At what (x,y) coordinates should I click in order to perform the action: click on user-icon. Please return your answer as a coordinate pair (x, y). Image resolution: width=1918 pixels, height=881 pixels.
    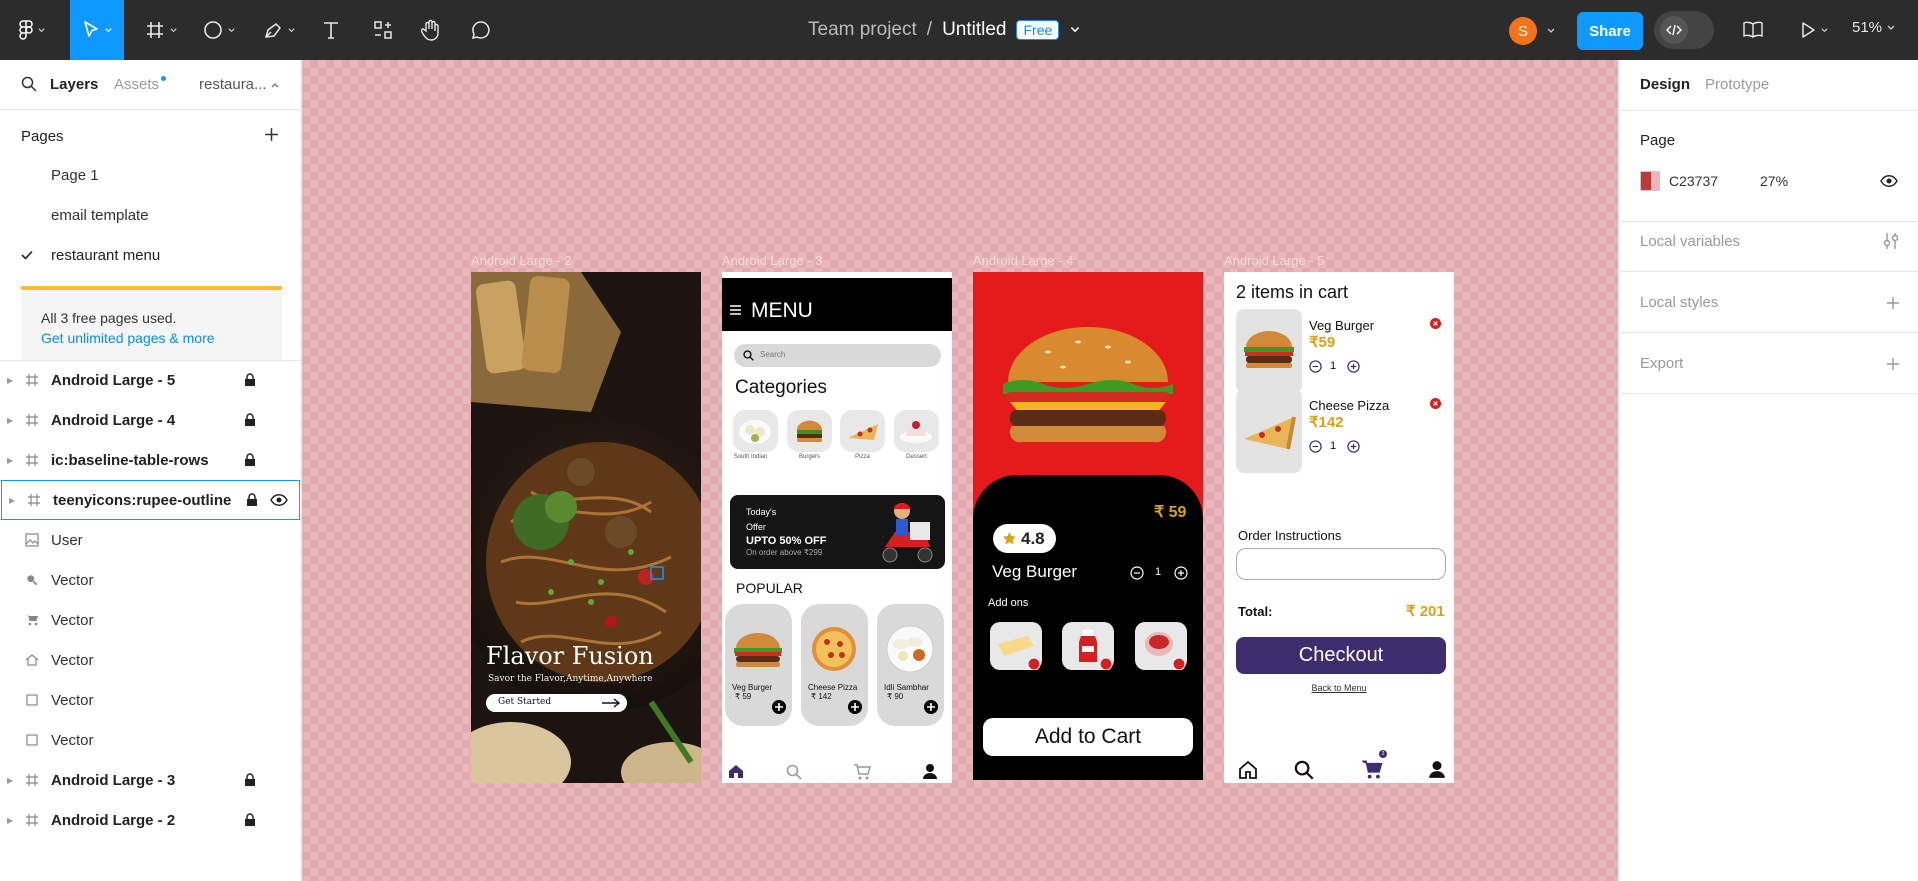
    Looking at the image, I should click on (1437, 769).